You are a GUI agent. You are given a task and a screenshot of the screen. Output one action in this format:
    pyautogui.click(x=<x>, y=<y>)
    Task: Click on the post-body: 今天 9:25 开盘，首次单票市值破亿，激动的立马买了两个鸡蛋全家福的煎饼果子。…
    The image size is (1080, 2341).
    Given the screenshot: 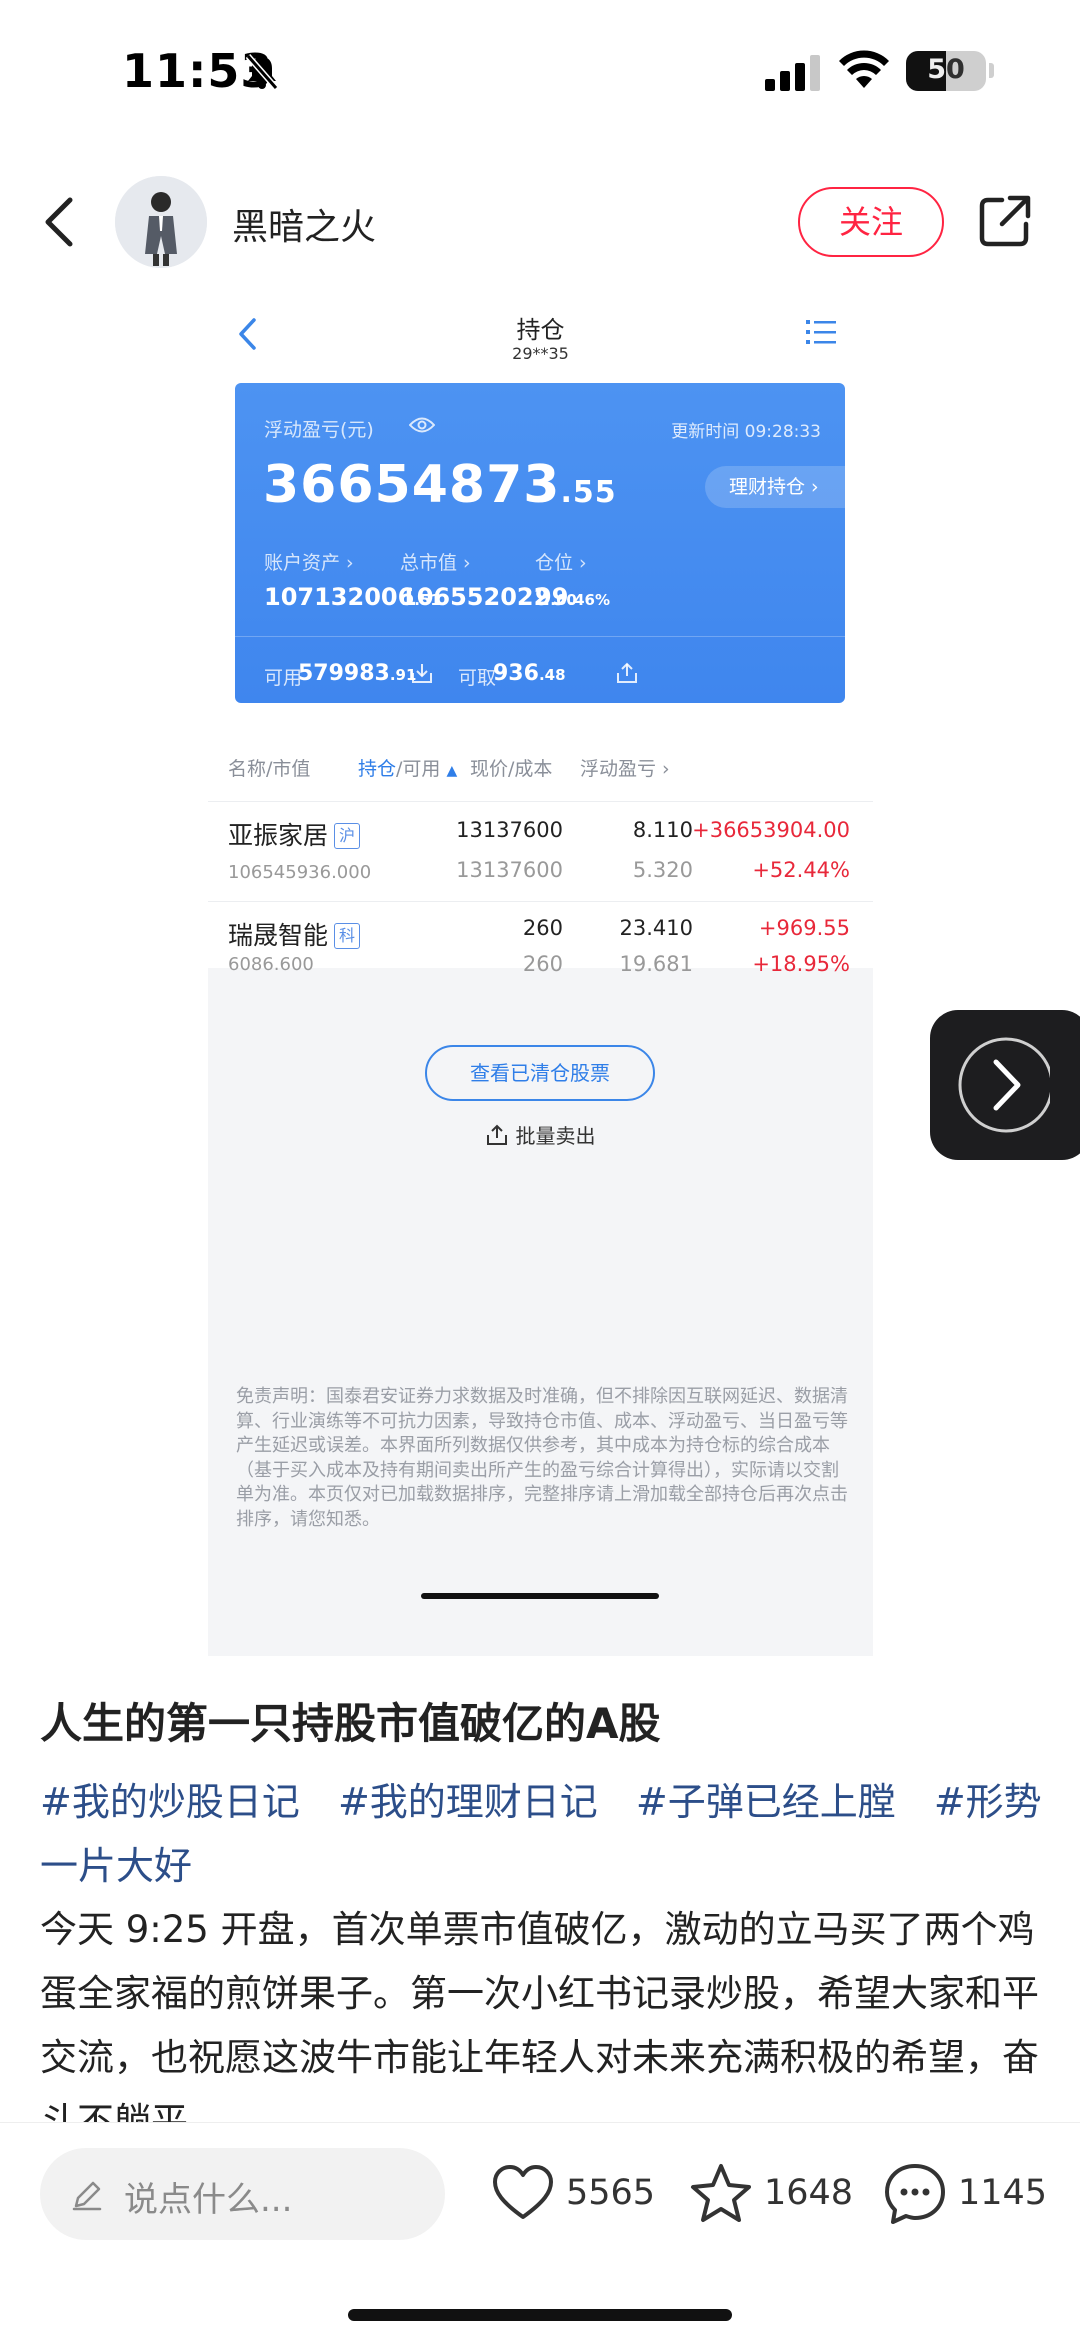 What is the action you would take?
    pyautogui.click(x=539, y=2015)
    